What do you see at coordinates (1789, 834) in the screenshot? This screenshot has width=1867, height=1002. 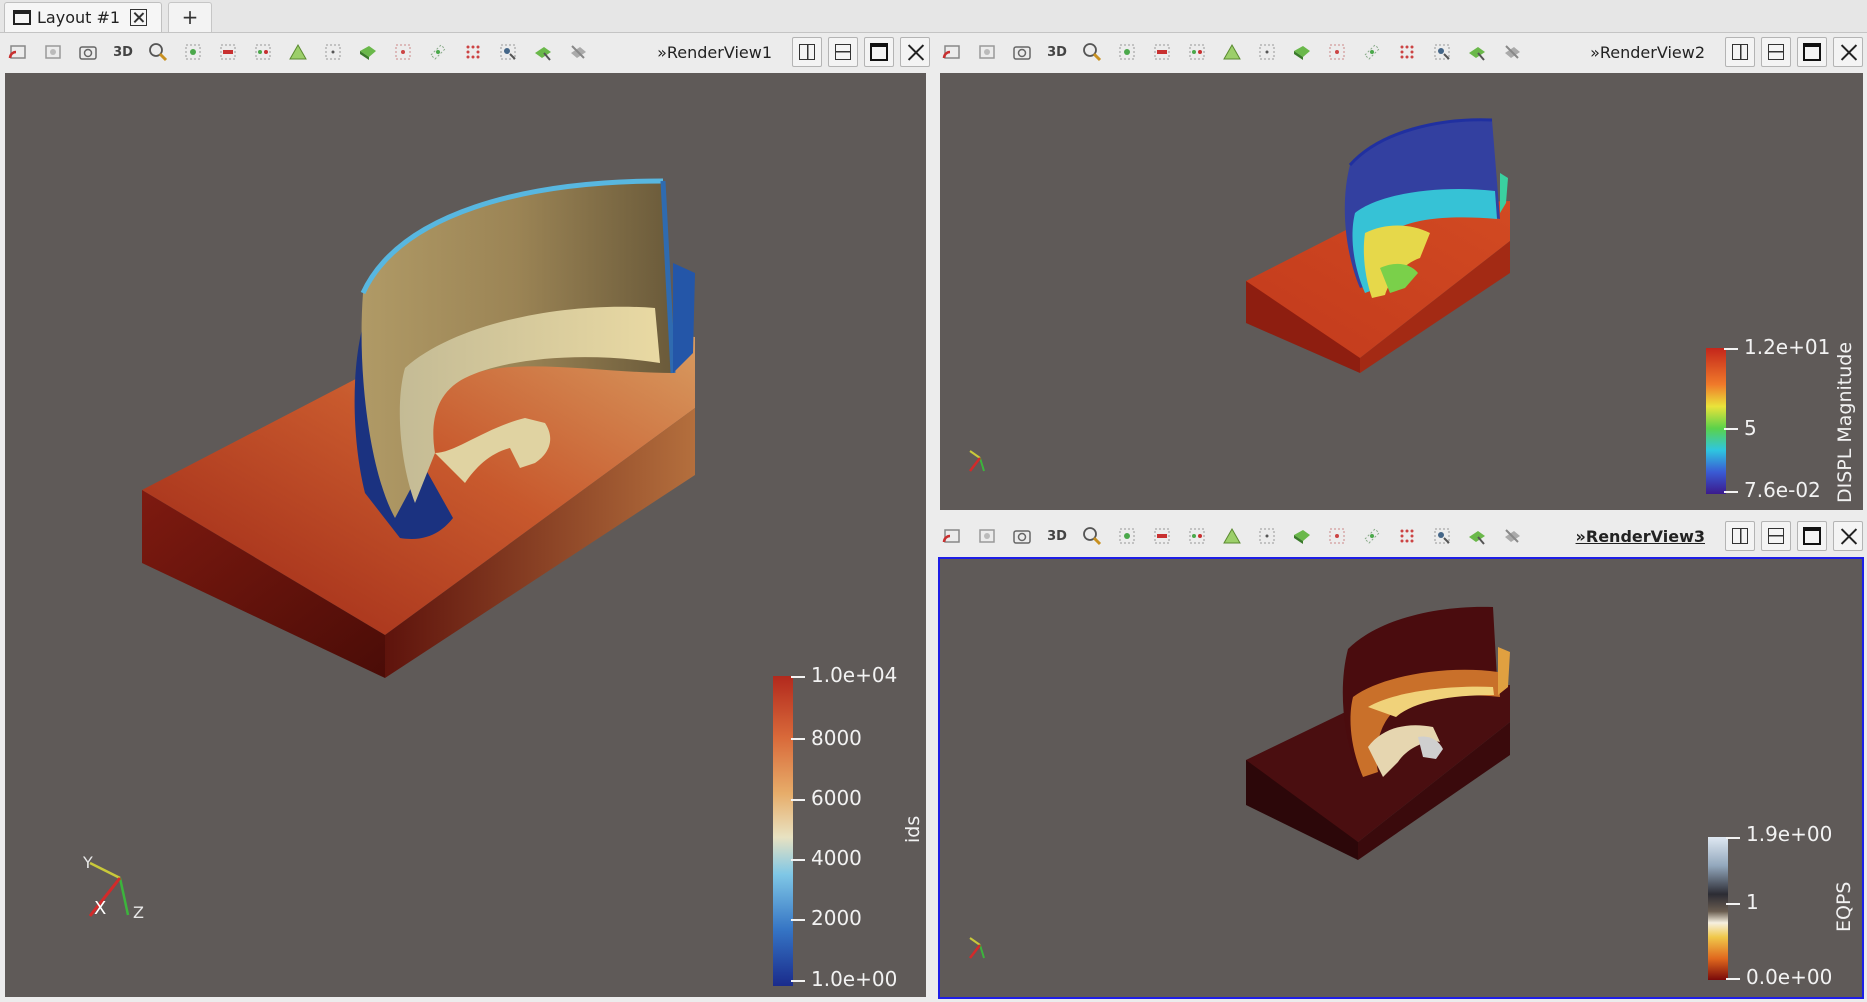 I see `eqps-label-max: 1.9e+00` at bounding box center [1789, 834].